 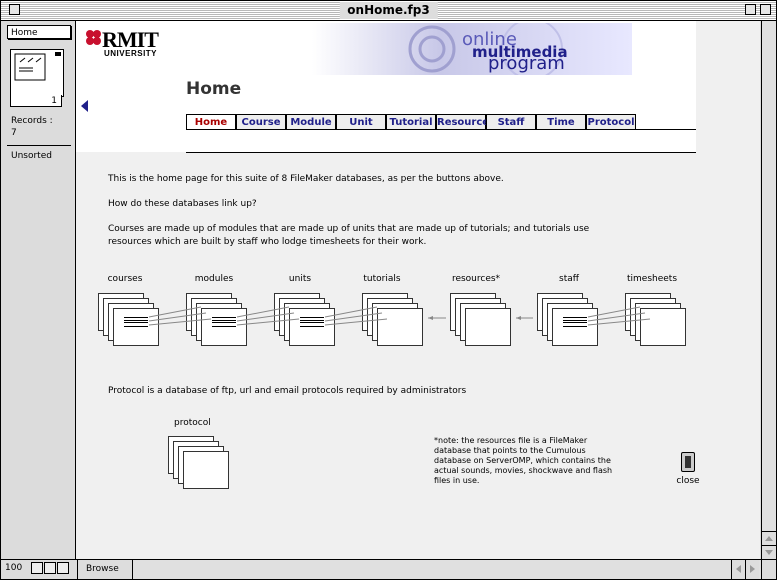 I want to click on db-label-staff: staff, so click(x=569, y=279).